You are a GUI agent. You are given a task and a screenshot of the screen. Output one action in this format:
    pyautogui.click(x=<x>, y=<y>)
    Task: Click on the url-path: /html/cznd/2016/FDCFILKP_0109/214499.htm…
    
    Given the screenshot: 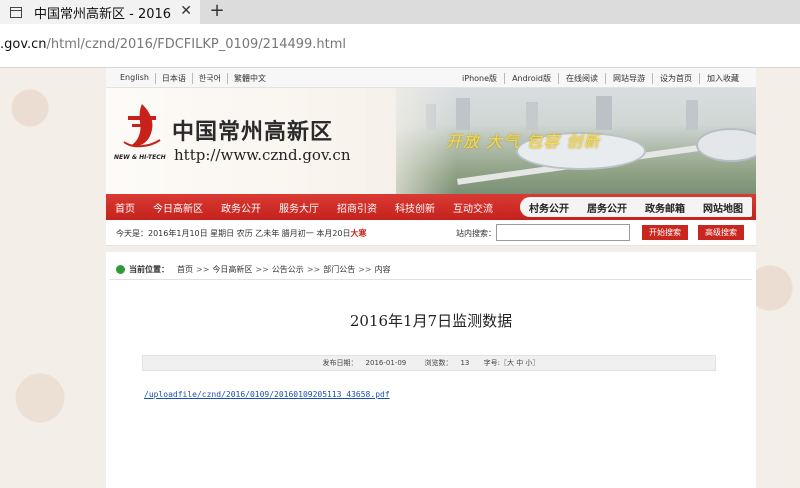 What is the action you would take?
    pyautogui.click(x=196, y=44)
    